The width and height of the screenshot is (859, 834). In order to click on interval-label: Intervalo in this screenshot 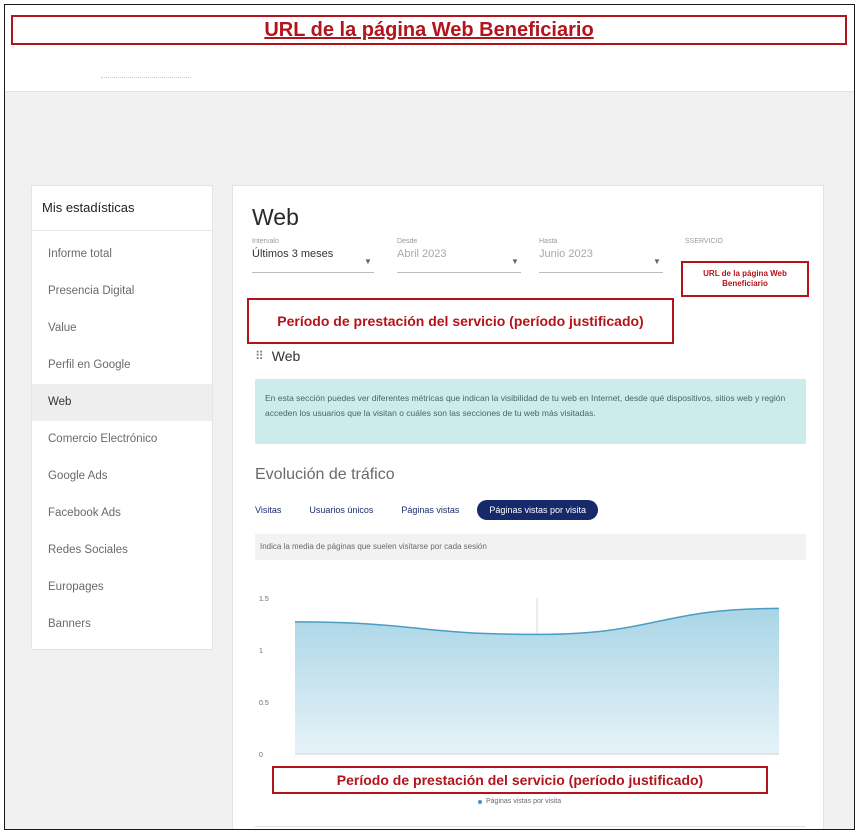, I will do `click(265, 241)`.